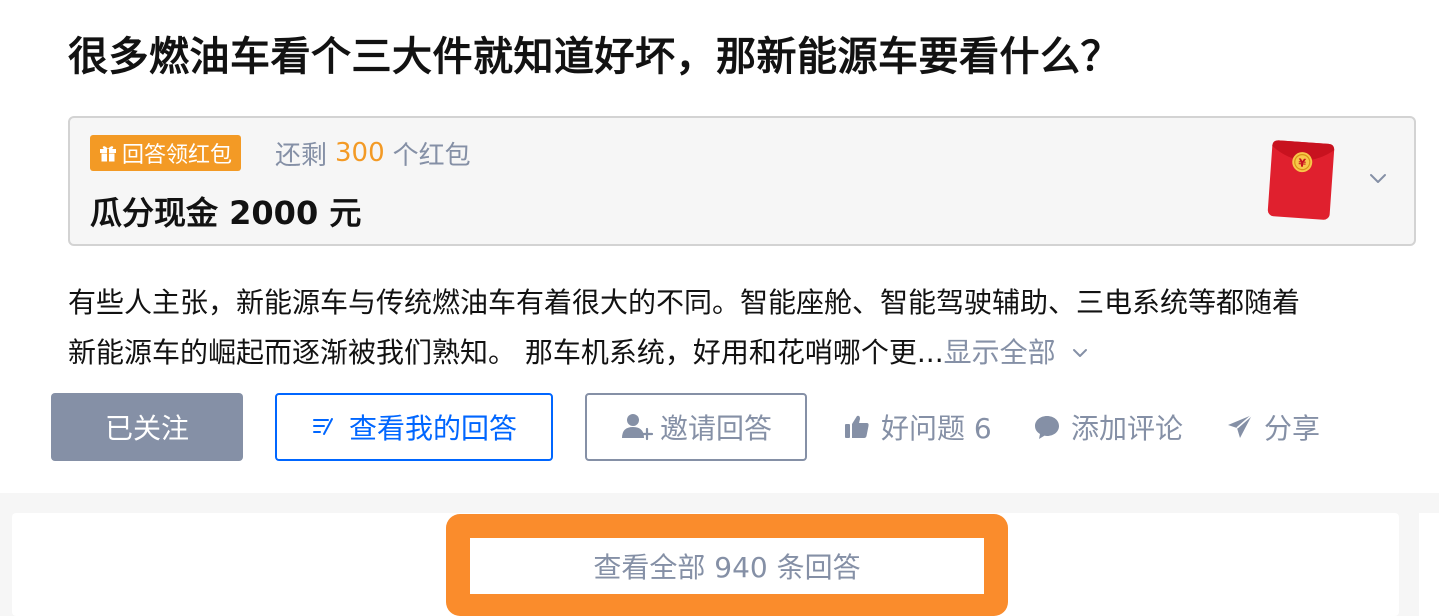 This screenshot has width=1439, height=616. I want to click on thumbs-up-icon, so click(857, 426).